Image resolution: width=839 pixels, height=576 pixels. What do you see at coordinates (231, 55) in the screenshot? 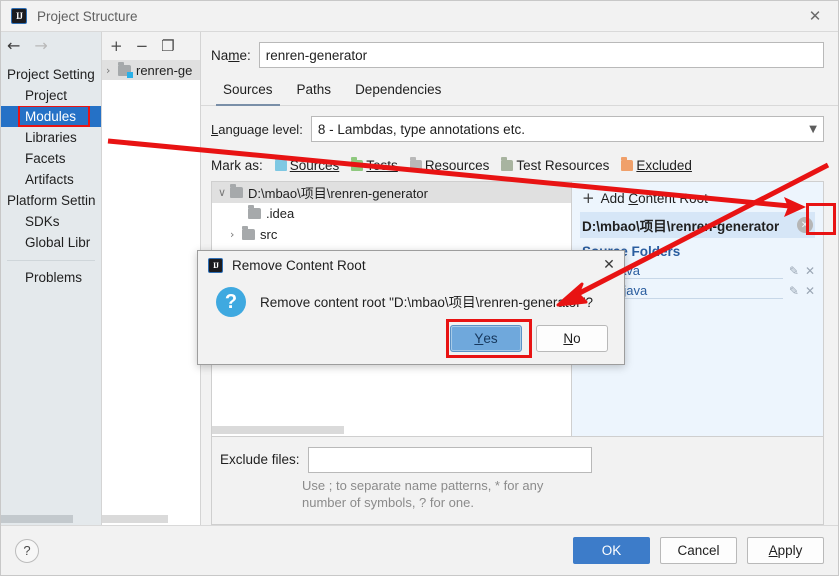
I see `module-name-label: Name:` at bounding box center [231, 55].